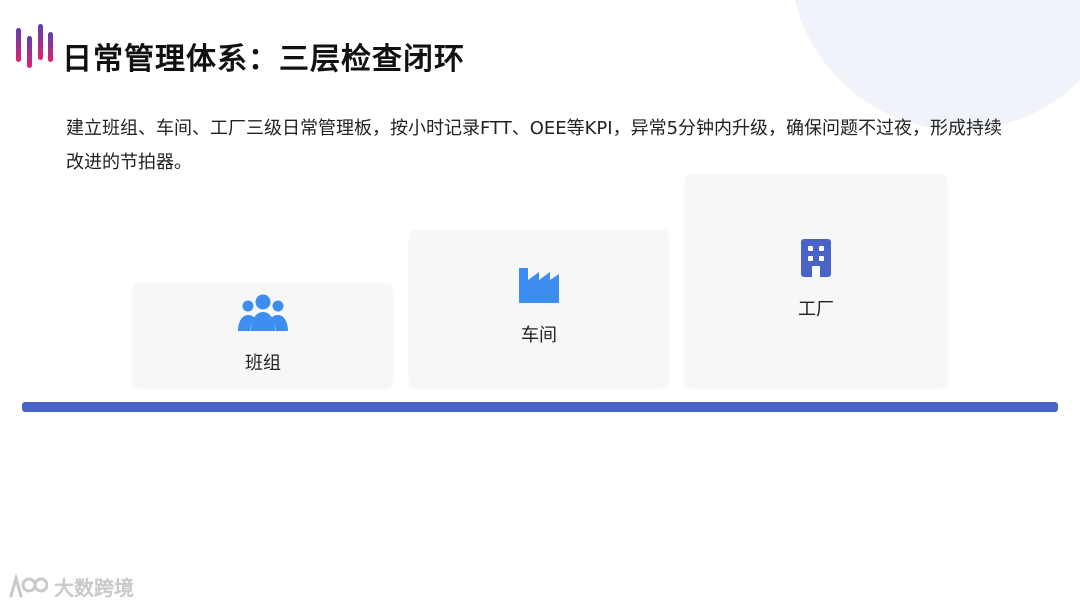 The height and width of the screenshot is (608, 1080). What do you see at coordinates (816, 258) in the screenshot?
I see `building-icon` at bounding box center [816, 258].